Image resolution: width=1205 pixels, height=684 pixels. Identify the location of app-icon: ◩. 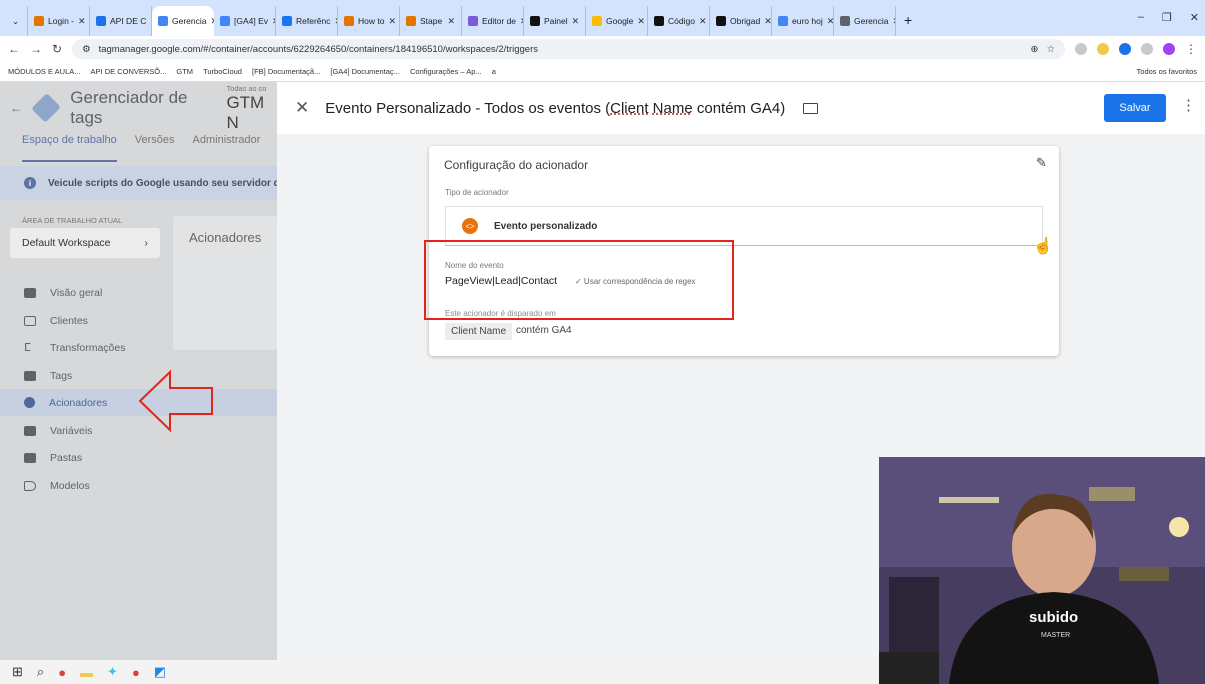
(160, 672).